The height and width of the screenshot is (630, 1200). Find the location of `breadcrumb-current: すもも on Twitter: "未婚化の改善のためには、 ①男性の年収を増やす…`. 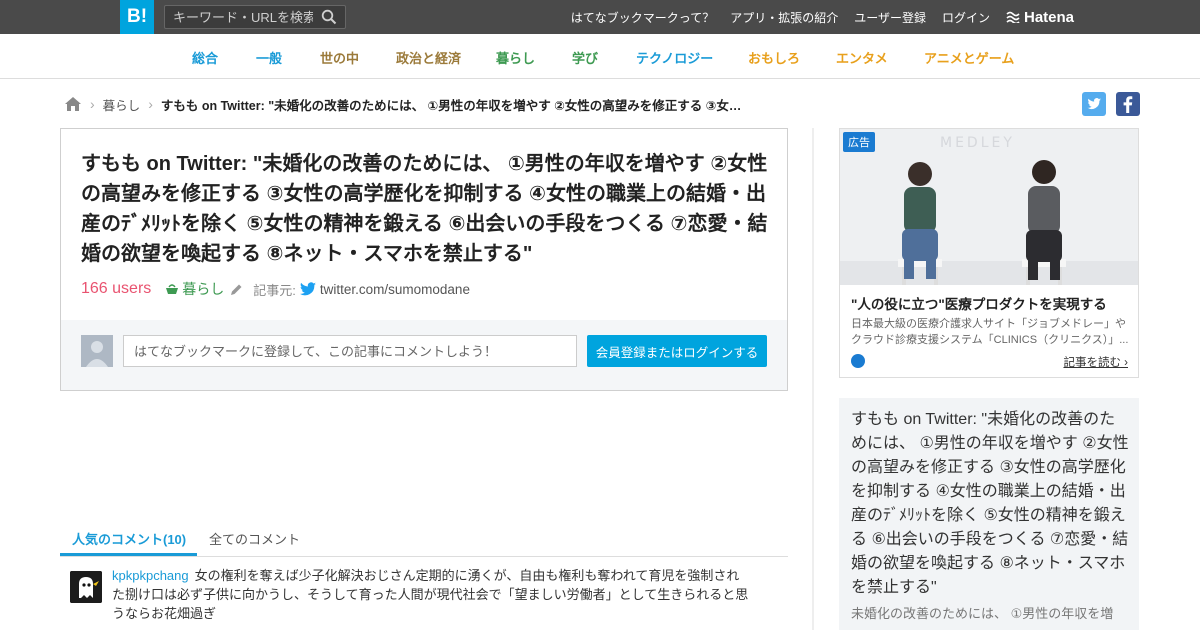

breadcrumb-current: すもも on Twitter: "未婚化の改善のためには、 ①男性の年収を増やす… is located at coordinates (455, 105).